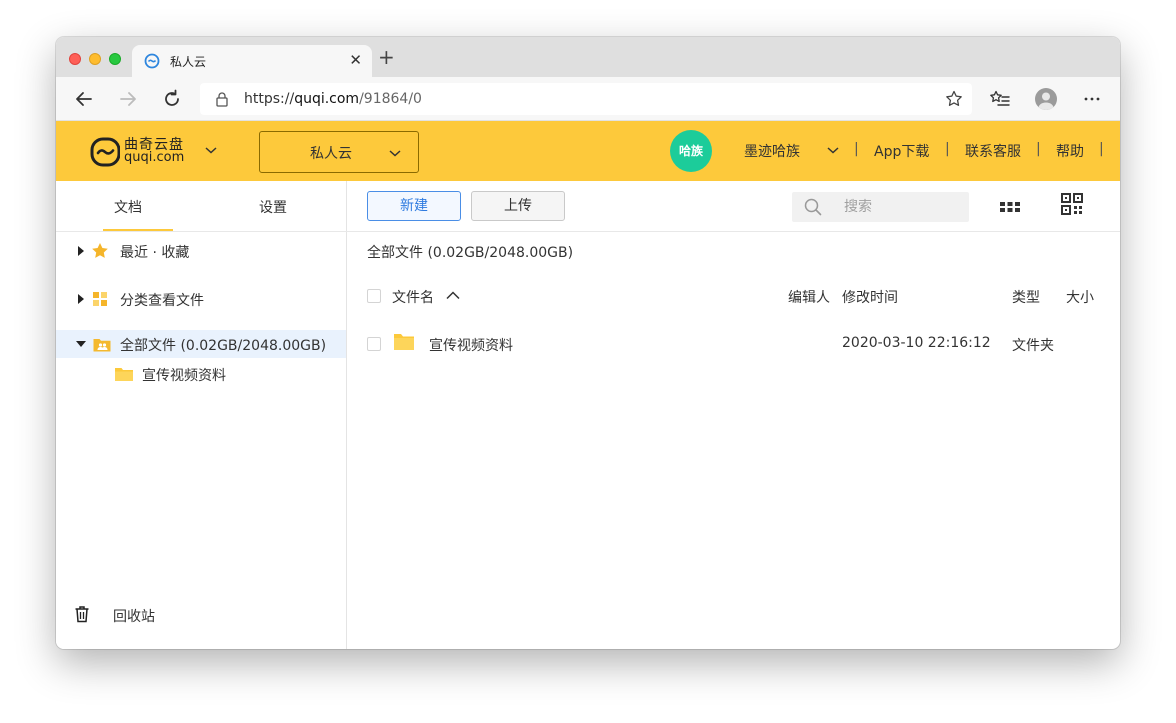 This screenshot has height=723, width=1176. I want to click on space-selector: 私人云, so click(339, 152).